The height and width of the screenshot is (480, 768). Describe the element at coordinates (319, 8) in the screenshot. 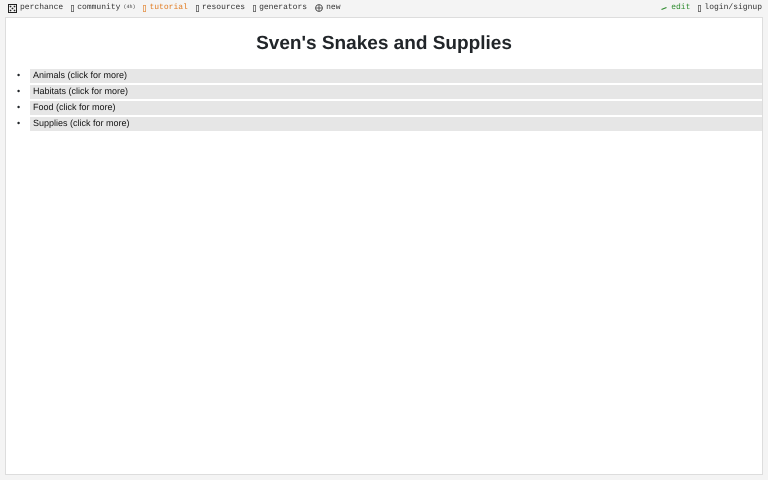

I see `add-icon` at that location.